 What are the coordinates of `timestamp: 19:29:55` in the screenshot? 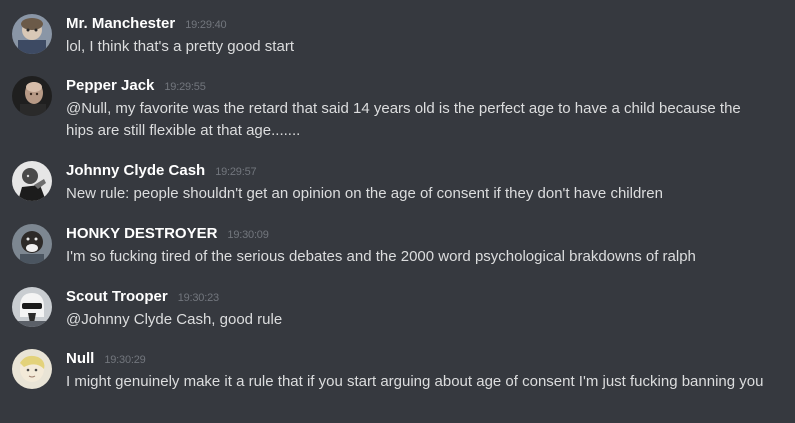 It's located at (185, 87).